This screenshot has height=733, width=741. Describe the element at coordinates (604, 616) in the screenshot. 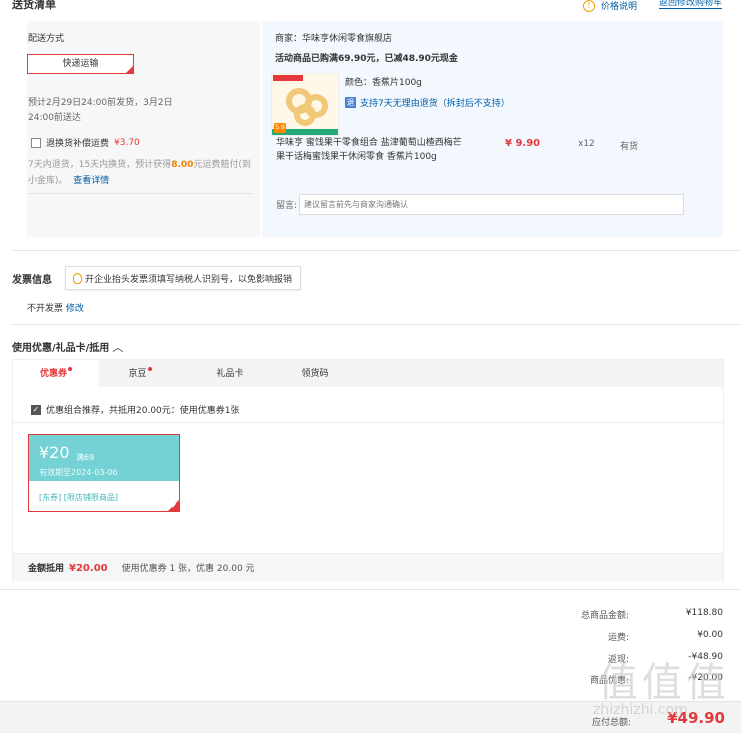

I see `summary-label-total: 总商品金额:` at that location.